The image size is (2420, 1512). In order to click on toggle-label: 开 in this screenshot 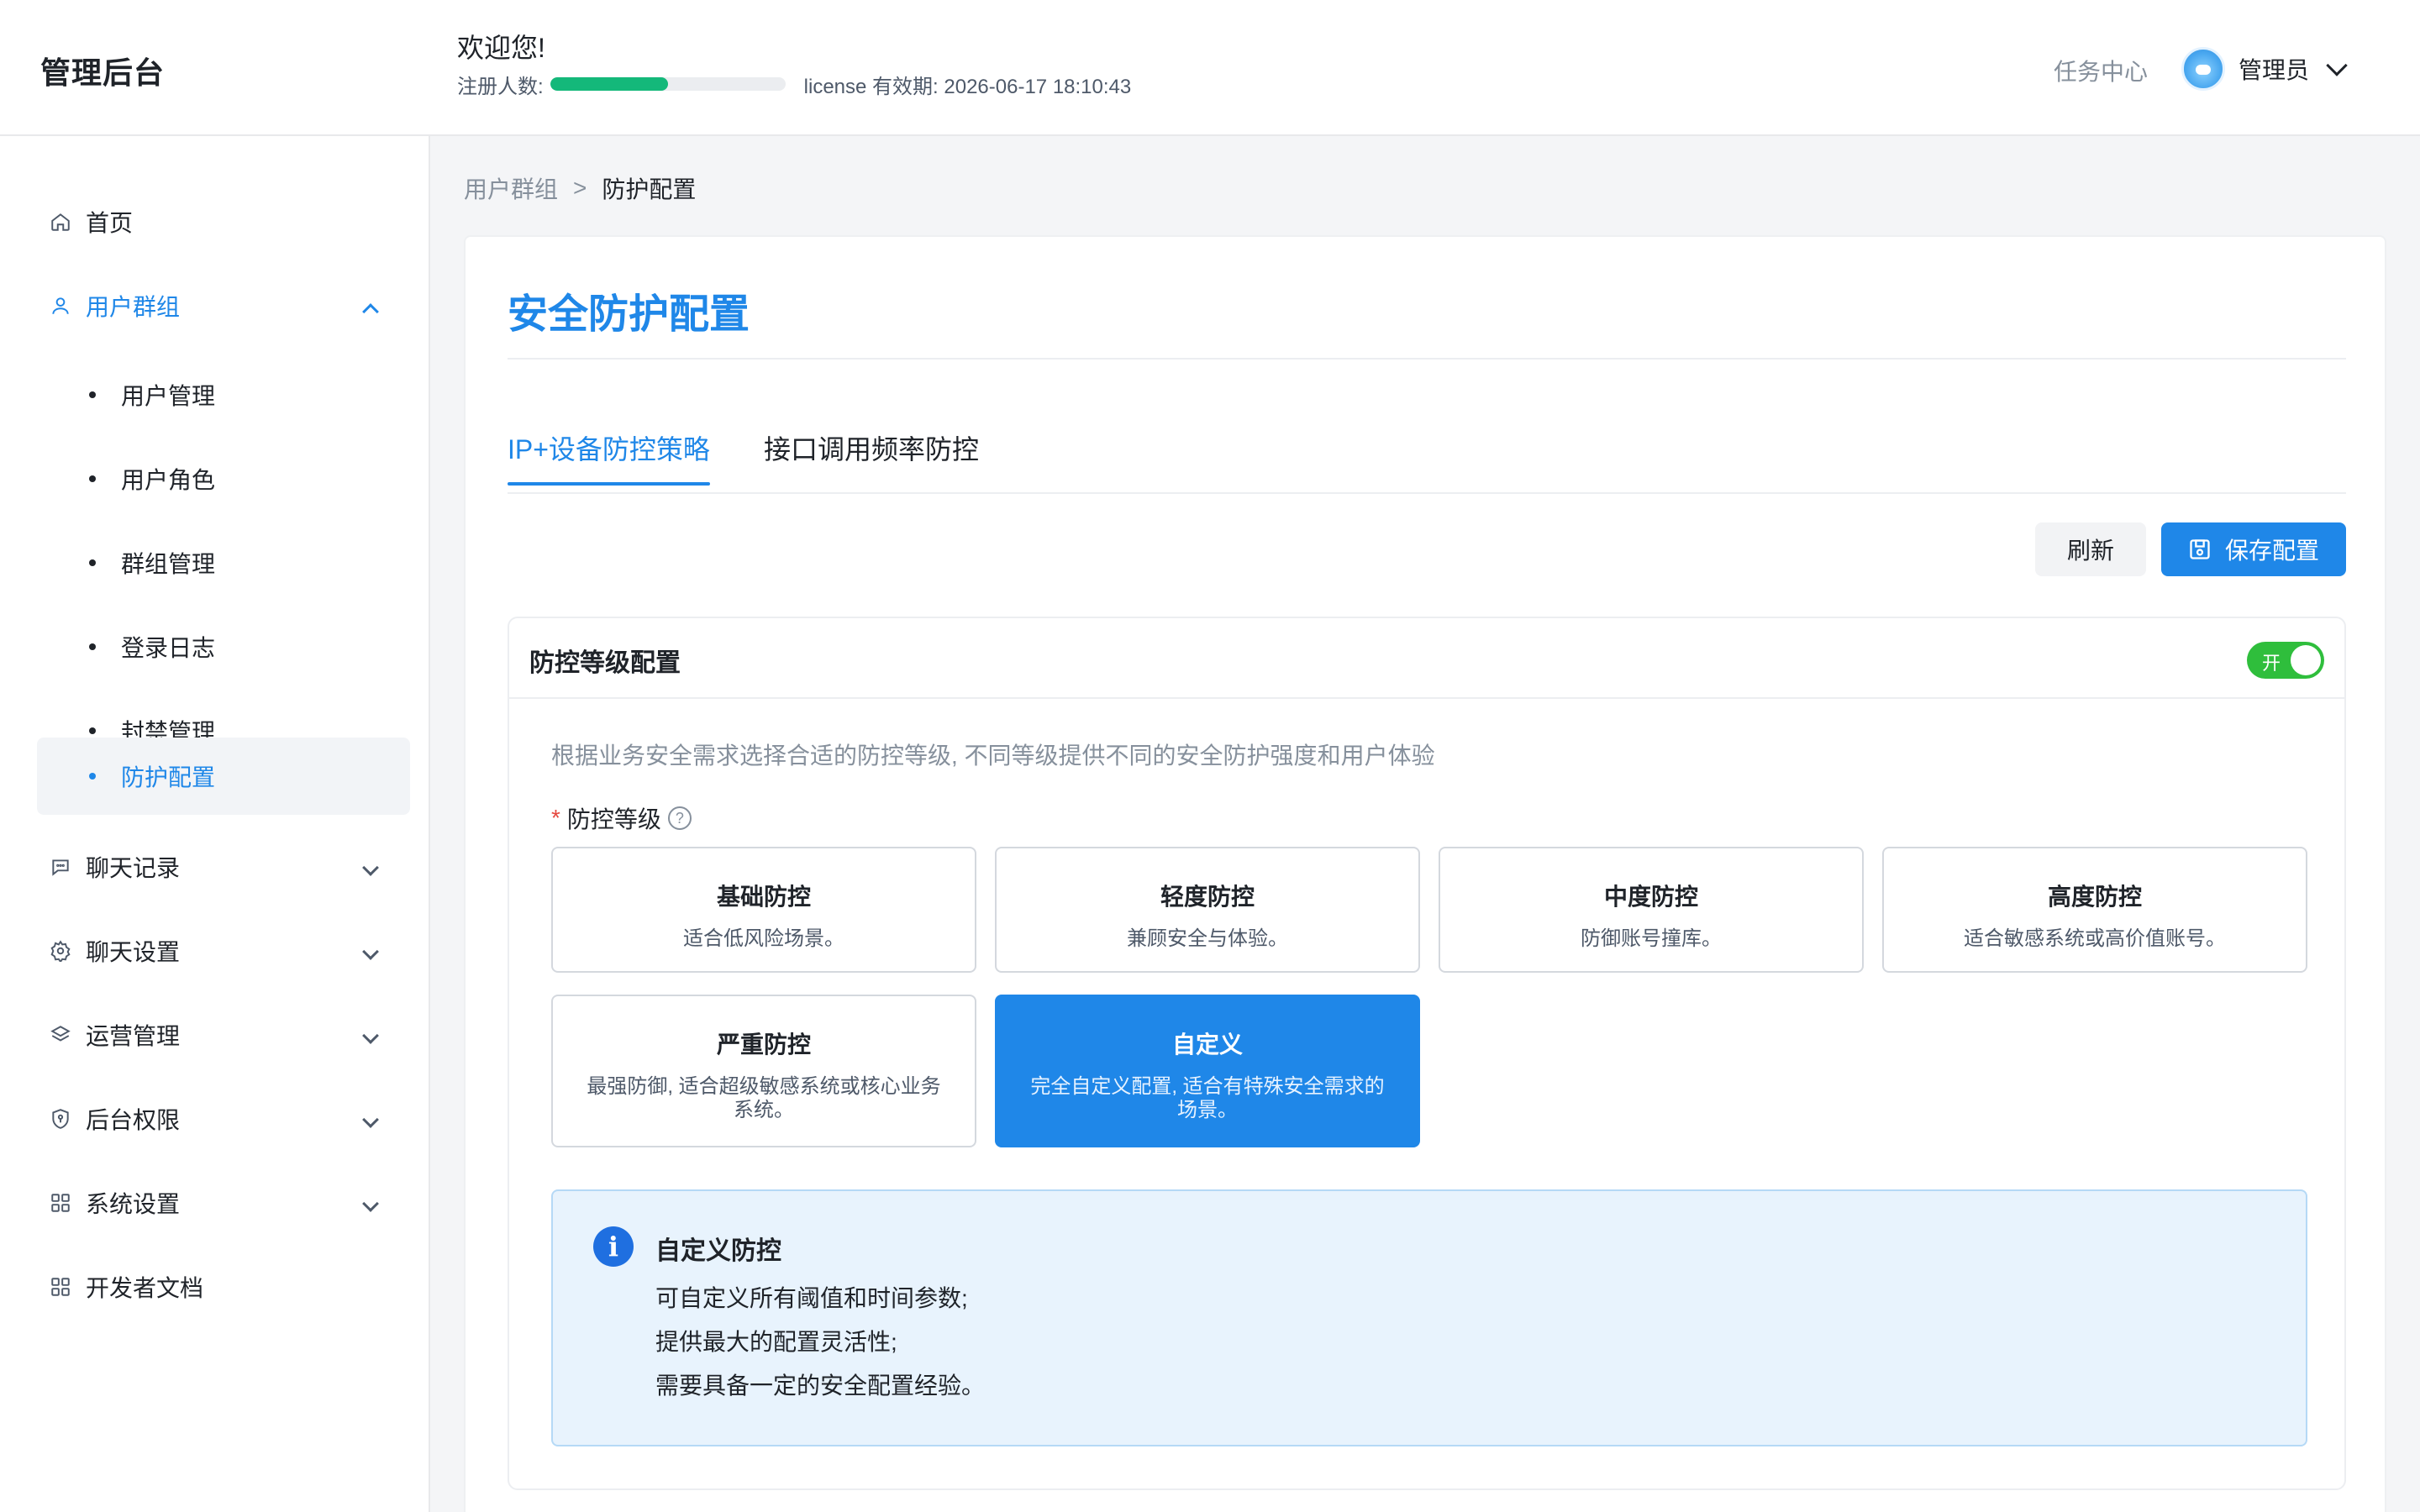, I will do `click(2271, 663)`.